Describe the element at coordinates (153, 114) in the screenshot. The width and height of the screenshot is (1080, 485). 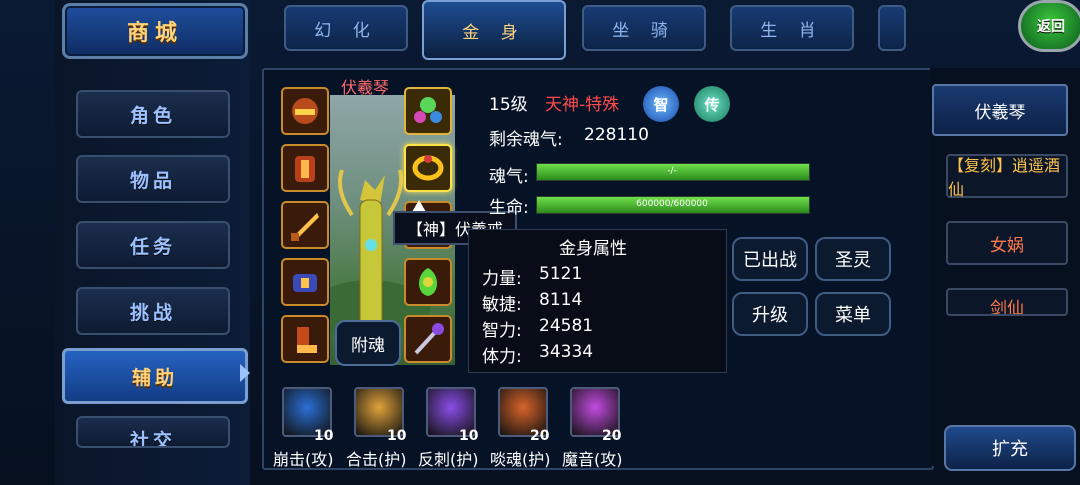
I see `menu-role-button: 角色` at that location.